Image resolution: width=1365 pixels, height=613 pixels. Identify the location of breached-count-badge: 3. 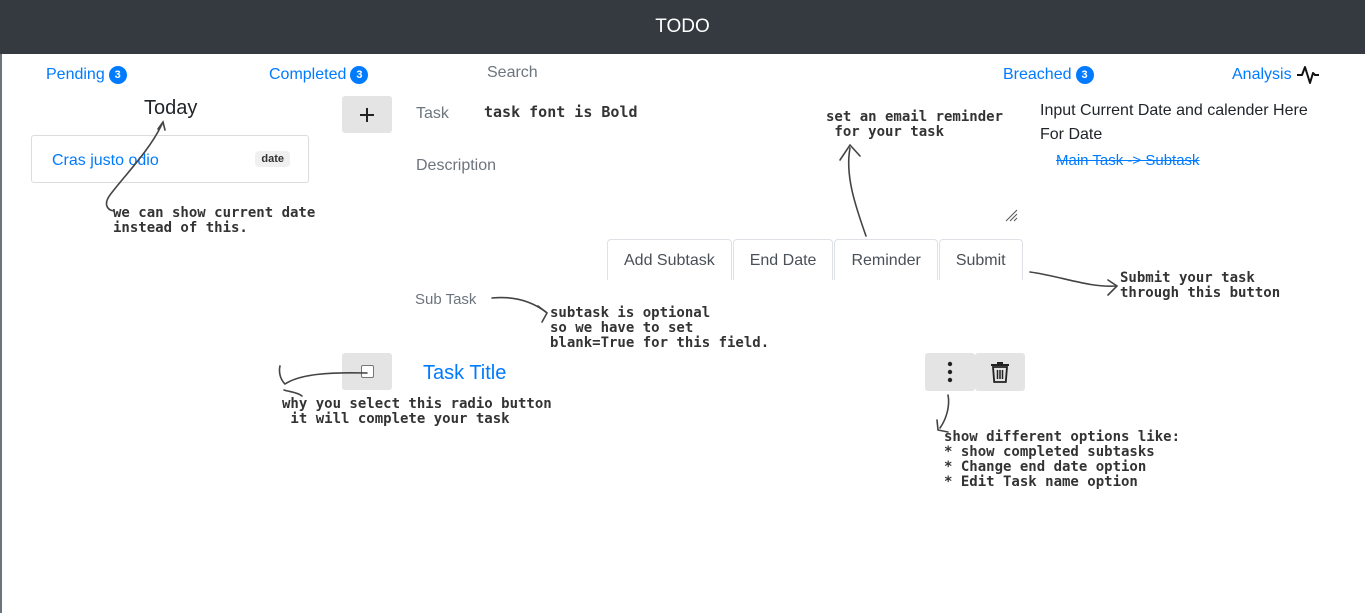
(1084, 75).